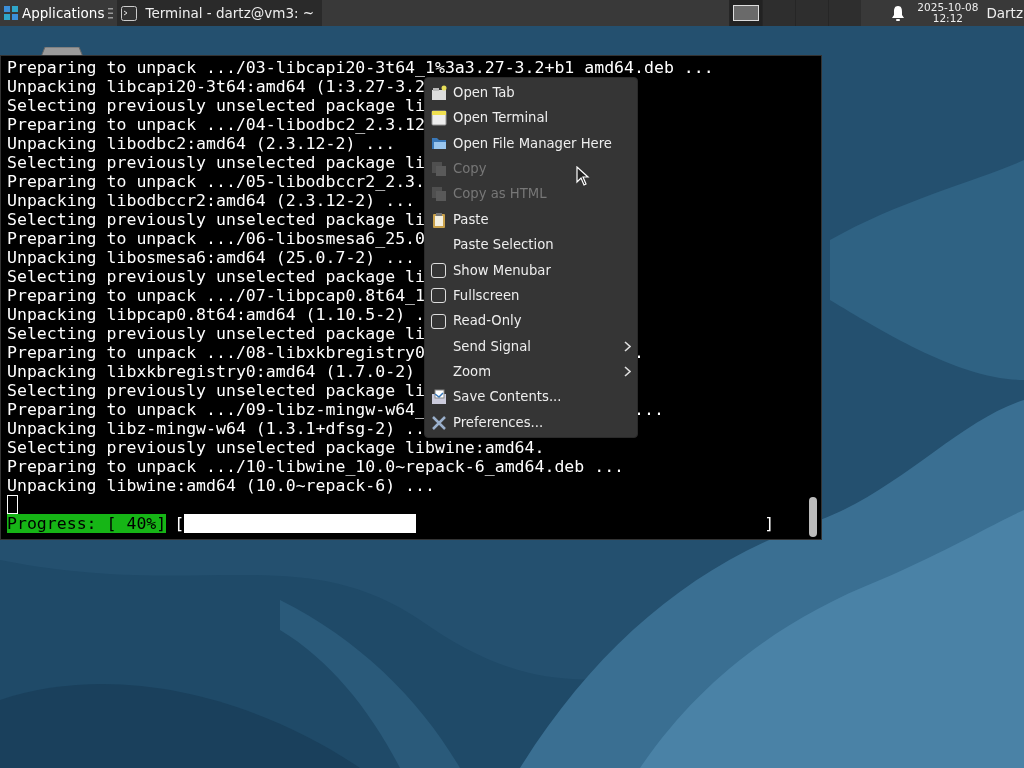 The height and width of the screenshot is (768, 1024). Describe the element at coordinates (276, 447) in the screenshot. I see `terminal-line: Selecting previously unselected package libwine:amd64.` at that location.